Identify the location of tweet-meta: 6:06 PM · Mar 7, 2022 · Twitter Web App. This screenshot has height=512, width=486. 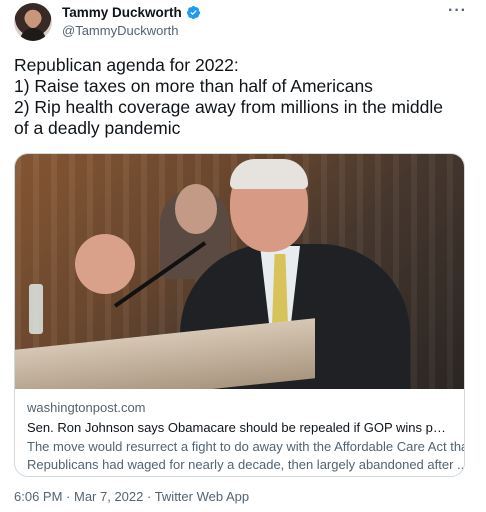
(131, 496).